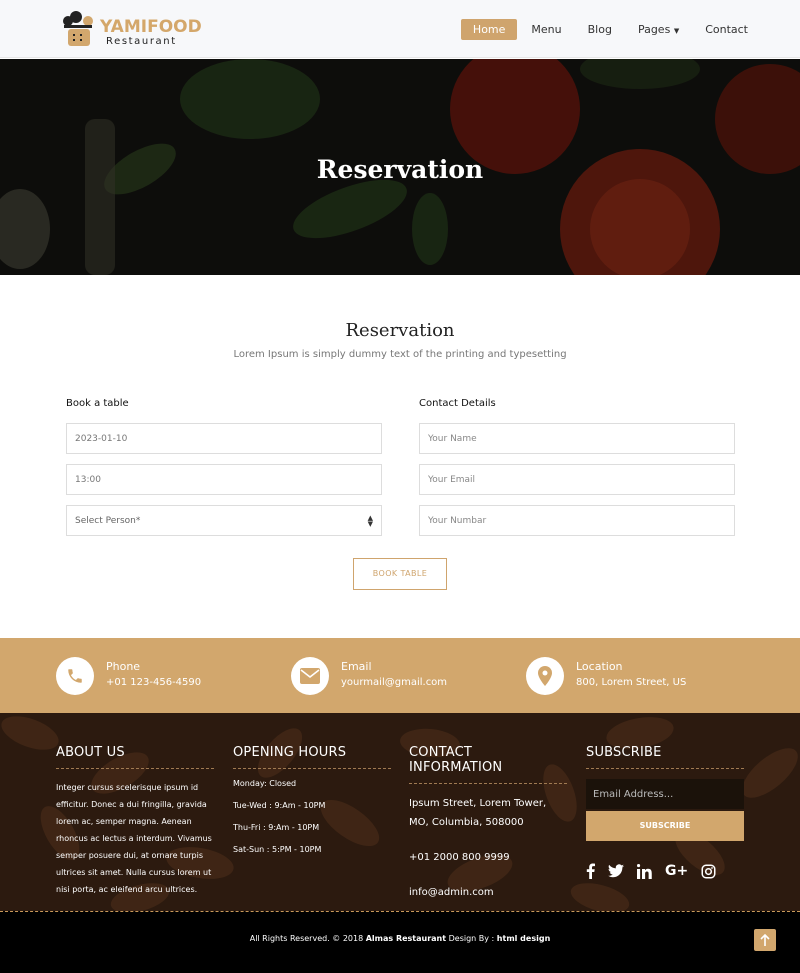  What do you see at coordinates (616, 871) in the screenshot?
I see `twitter-icon` at bounding box center [616, 871].